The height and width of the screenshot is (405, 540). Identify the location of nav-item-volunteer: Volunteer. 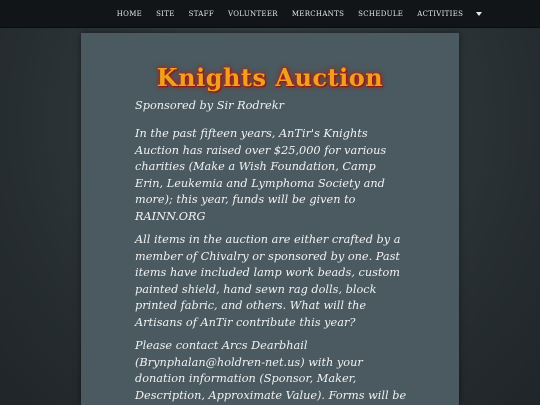
(253, 14).